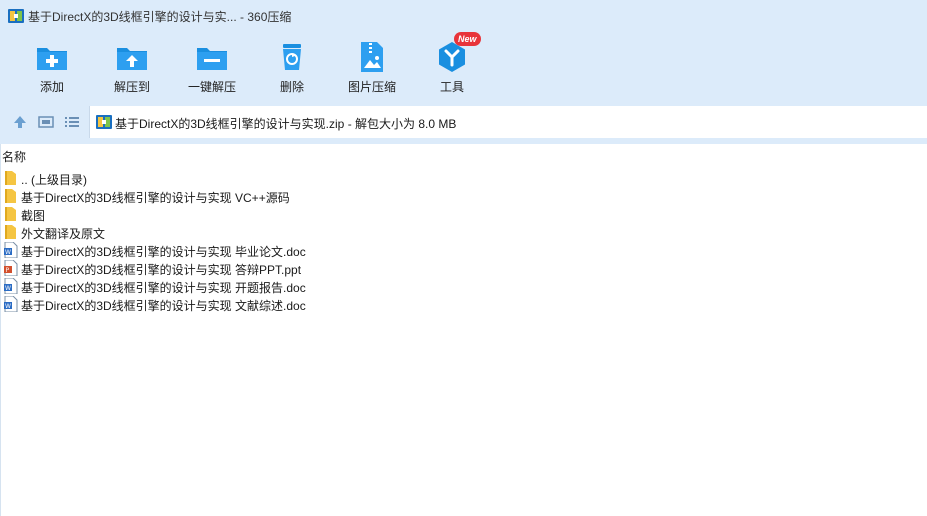 This screenshot has height=516, width=927. I want to click on extract-to-label: 解压到, so click(131, 87).